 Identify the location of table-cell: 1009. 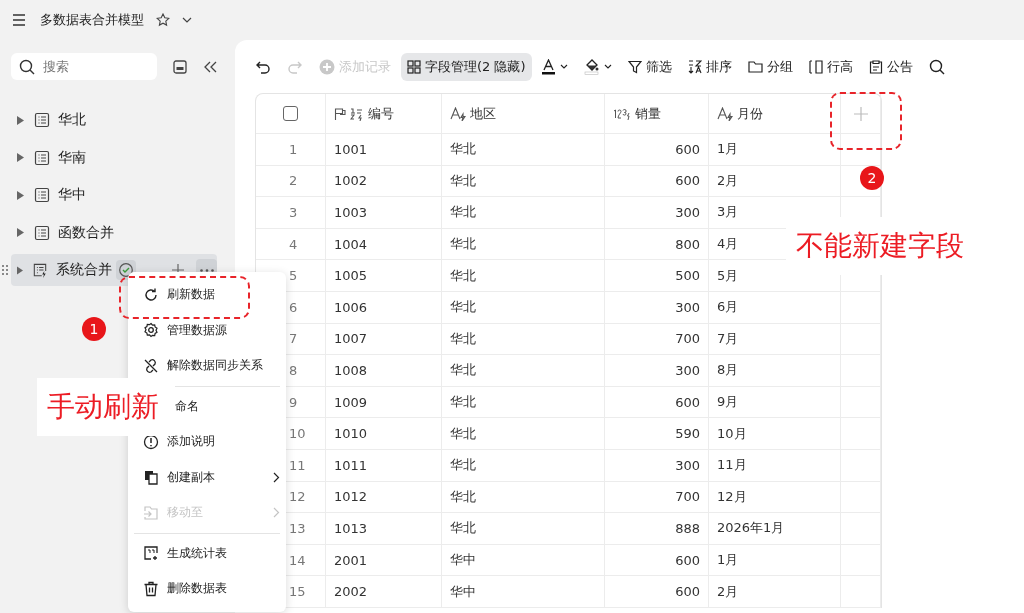
(384, 402).